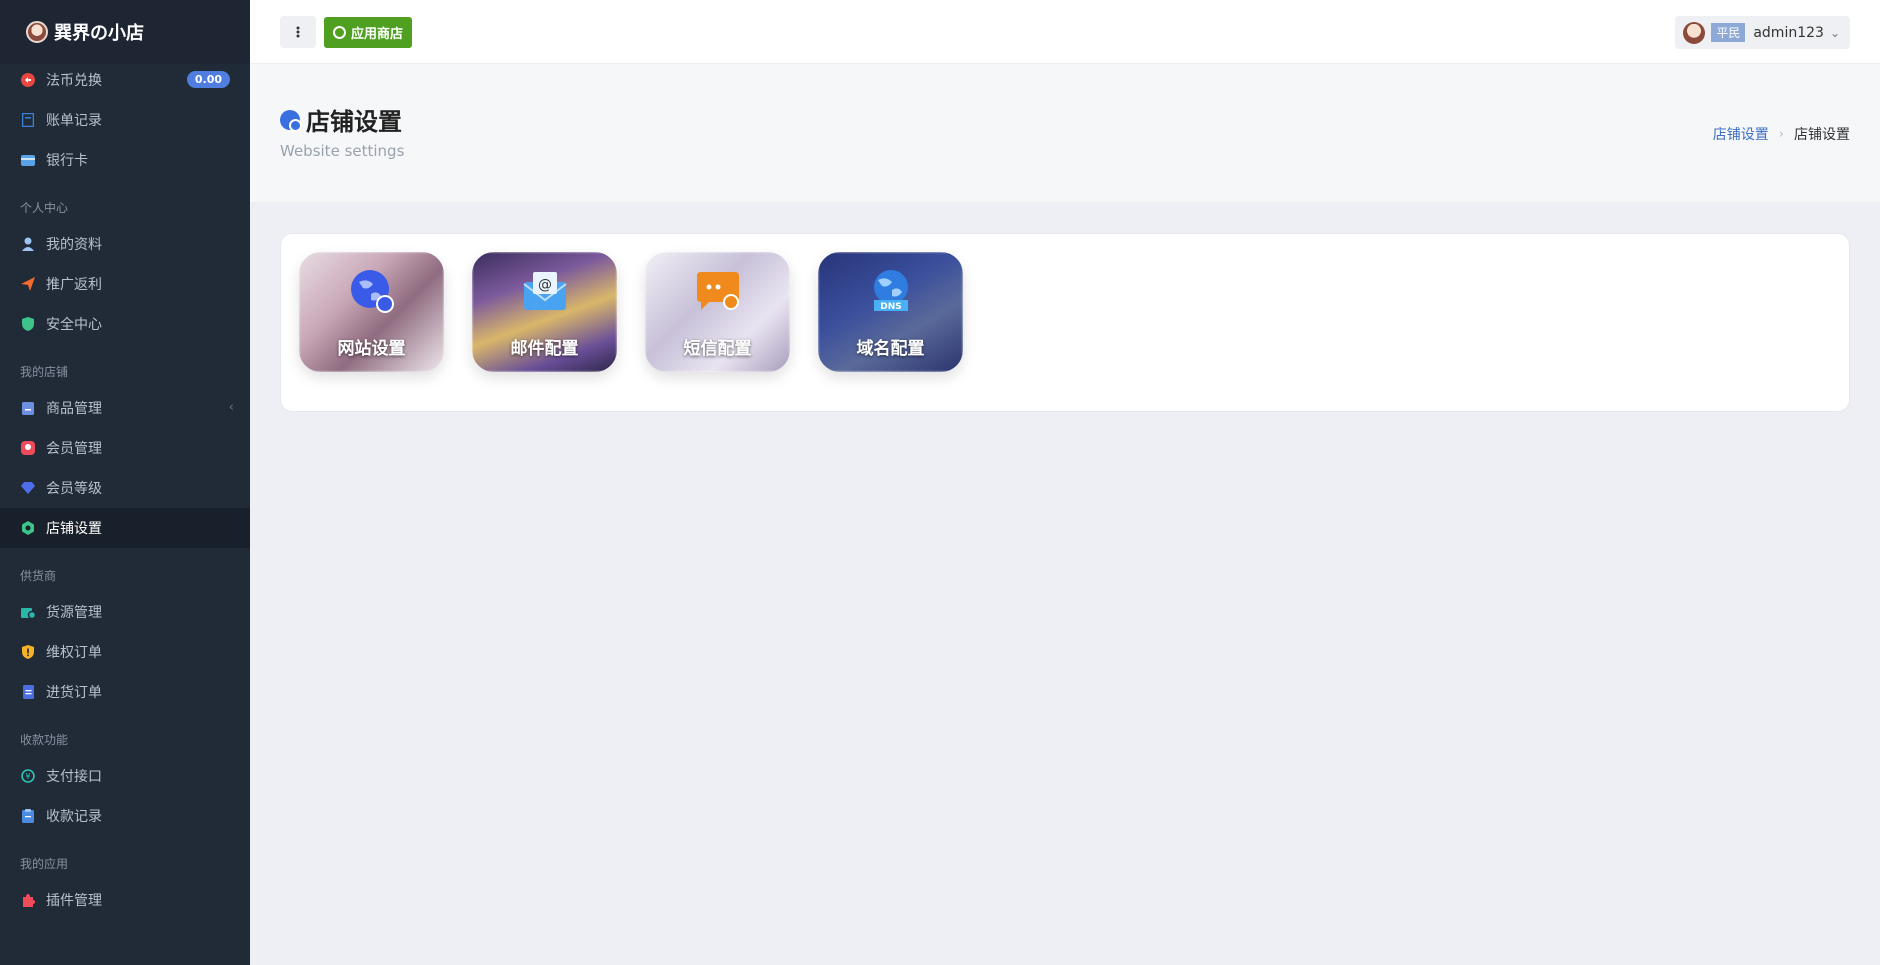 This screenshot has width=1880, height=965. Describe the element at coordinates (28, 652) in the screenshot. I see `alert-shield-icon` at that location.